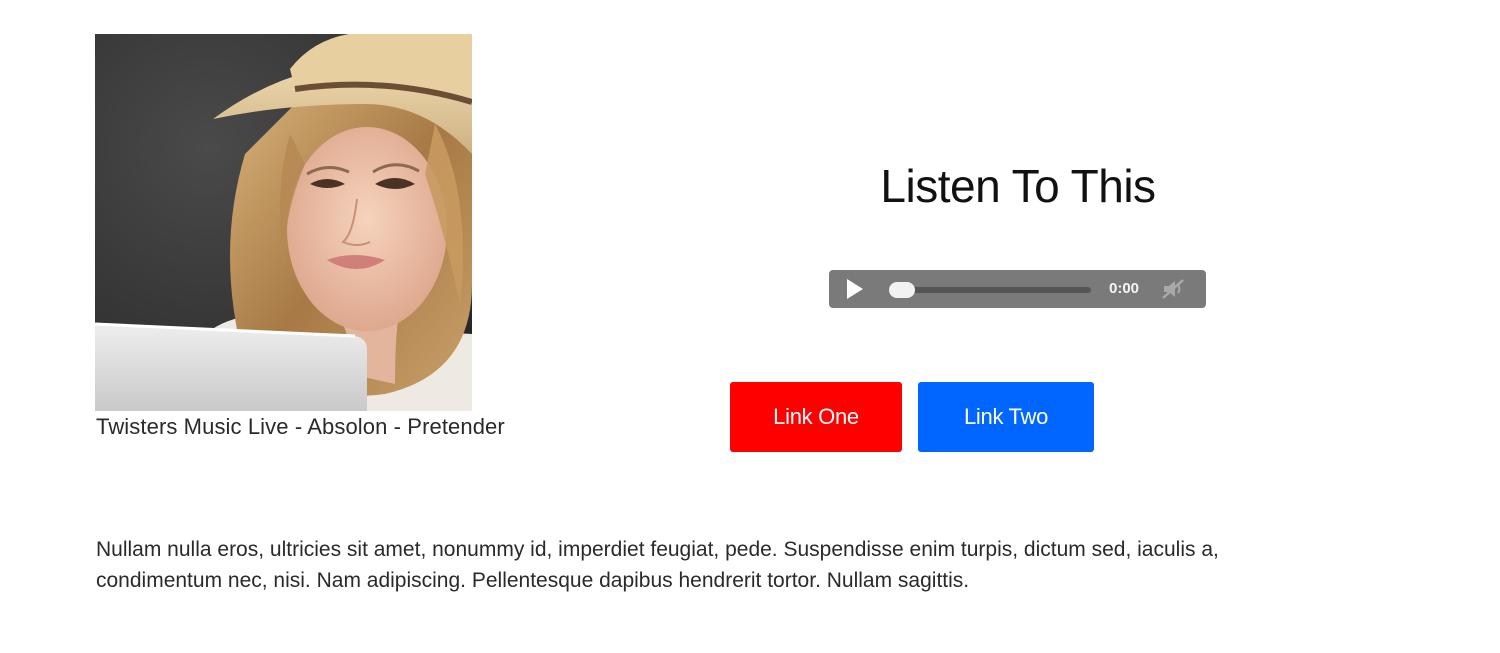 The height and width of the screenshot is (653, 1500). Describe the element at coordinates (1124, 288) in the screenshot. I see `time-display: 0:00` at that location.